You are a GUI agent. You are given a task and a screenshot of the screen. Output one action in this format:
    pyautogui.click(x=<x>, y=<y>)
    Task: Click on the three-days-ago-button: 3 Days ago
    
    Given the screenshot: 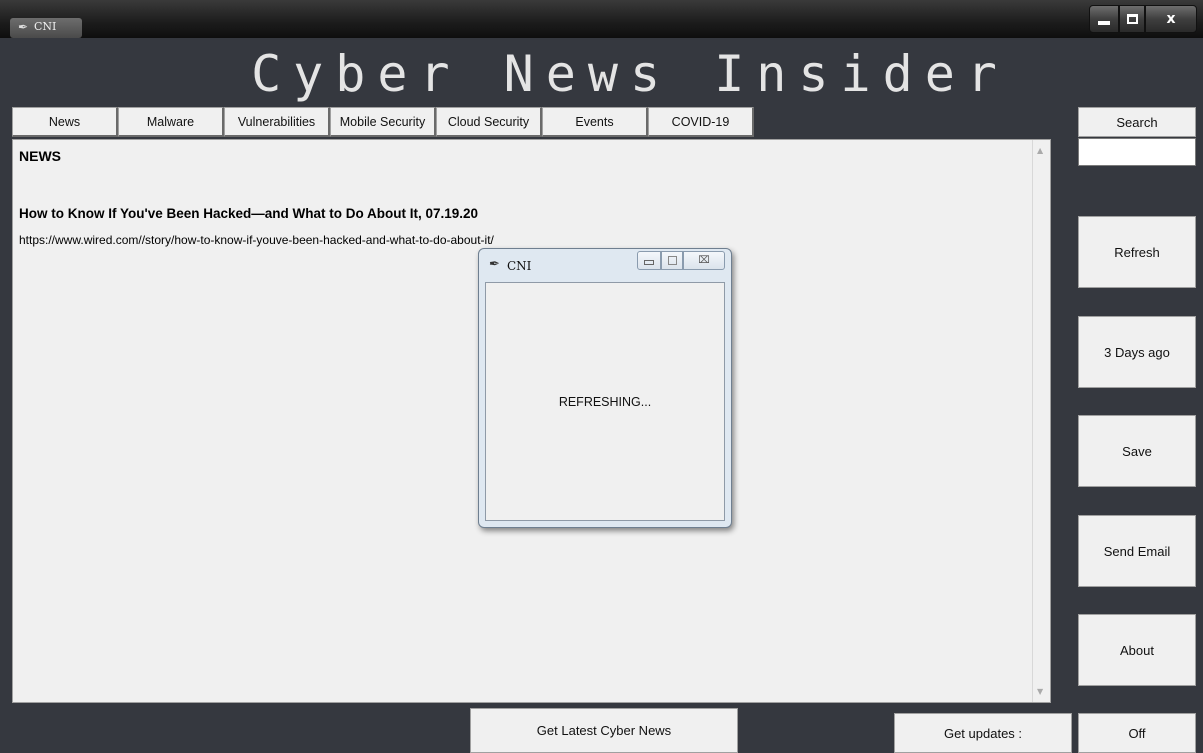 What is the action you would take?
    pyautogui.click(x=1137, y=352)
    